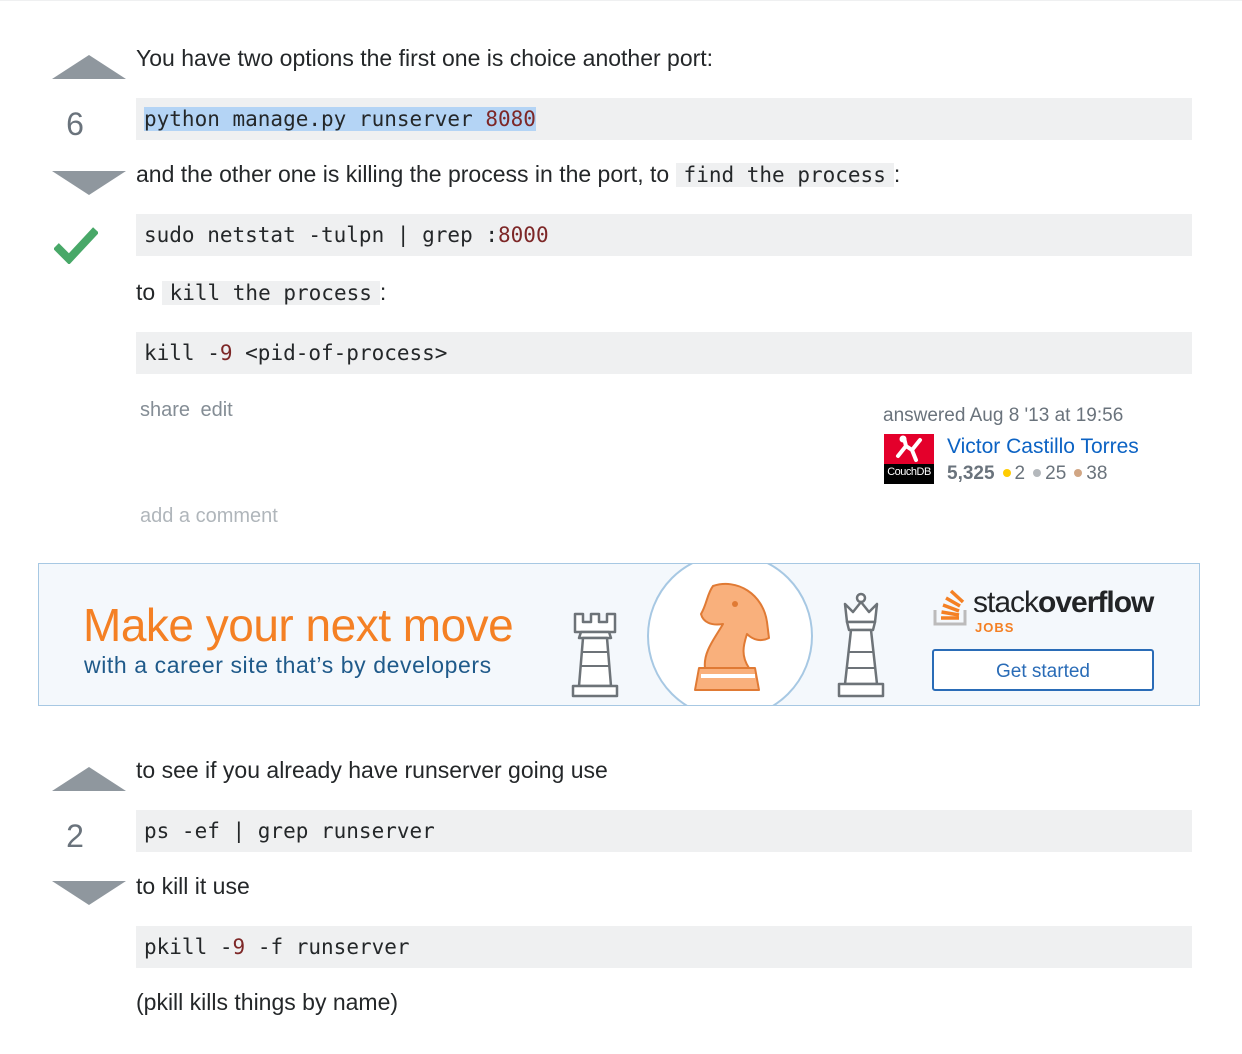 Image resolution: width=1242 pixels, height=1054 pixels. I want to click on gold-badge-icon, so click(1006, 472).